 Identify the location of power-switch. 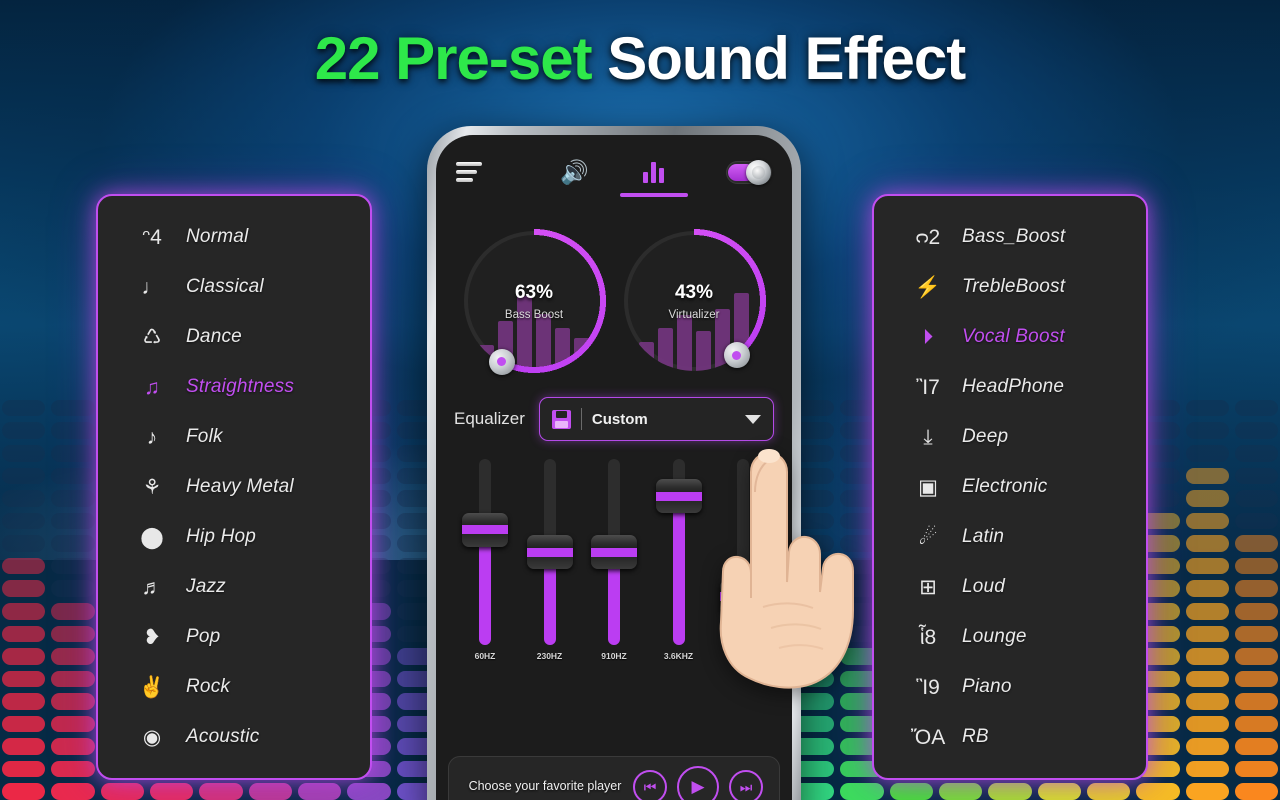
(732, 172).